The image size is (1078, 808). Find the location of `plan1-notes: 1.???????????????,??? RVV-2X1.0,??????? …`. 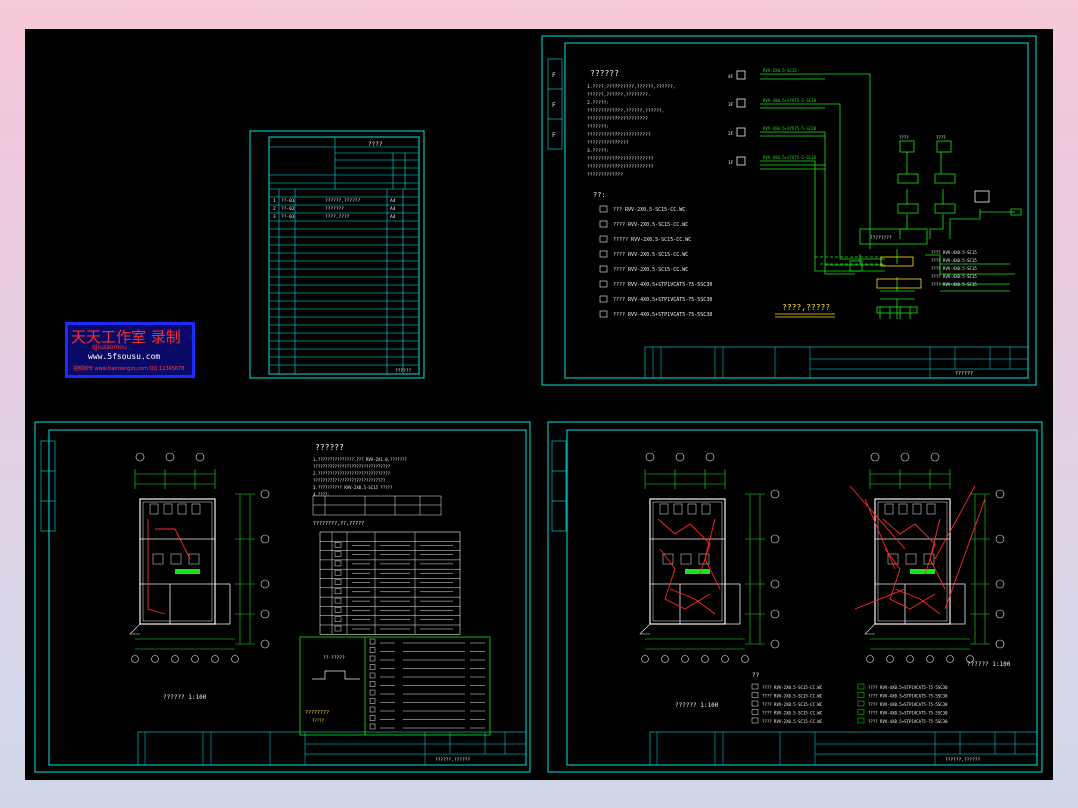

plan1-notes: 1.???????????????,??? RVV-2X1.0,??????? … is located at coordinates (360, 477).